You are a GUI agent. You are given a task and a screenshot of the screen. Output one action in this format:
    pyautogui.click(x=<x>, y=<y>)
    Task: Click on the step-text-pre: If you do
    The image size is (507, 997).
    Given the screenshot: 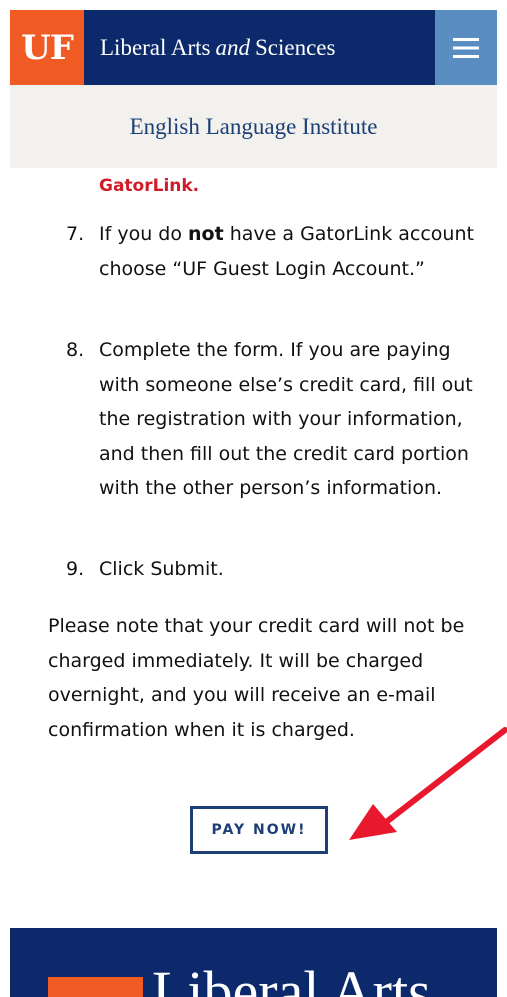 What is the action you would take?
    pyautogui.click(x=144, y=234)
    